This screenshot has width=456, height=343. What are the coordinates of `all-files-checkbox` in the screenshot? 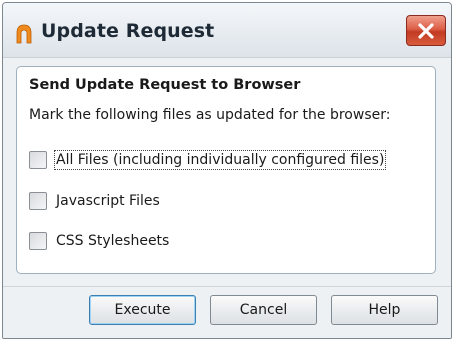 It's located at (38, 160).